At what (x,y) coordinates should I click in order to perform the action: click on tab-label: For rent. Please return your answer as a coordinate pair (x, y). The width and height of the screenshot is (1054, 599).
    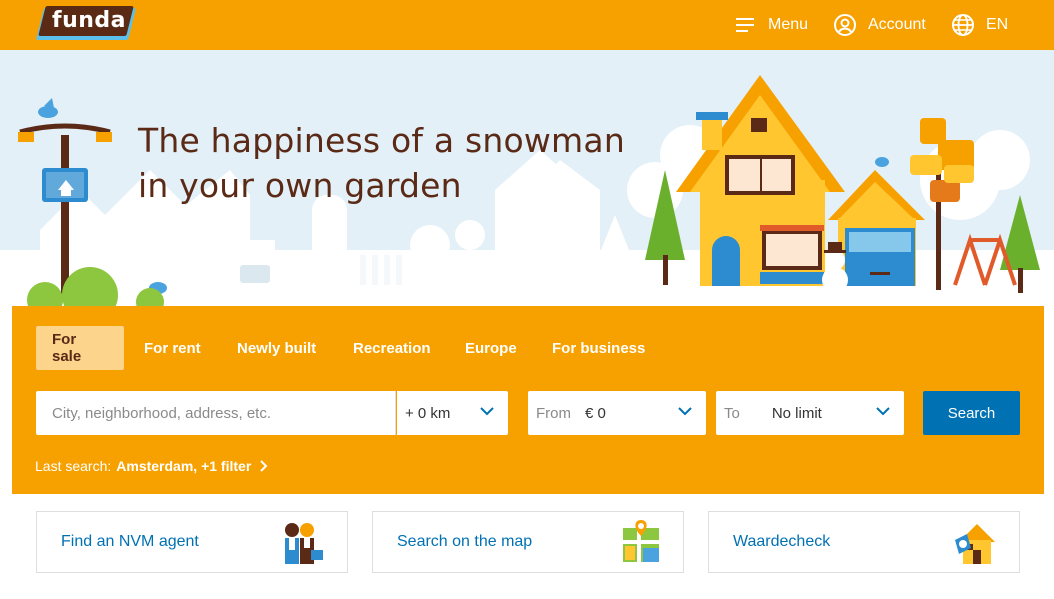
    Looking at the image, I should click on (172, 348).